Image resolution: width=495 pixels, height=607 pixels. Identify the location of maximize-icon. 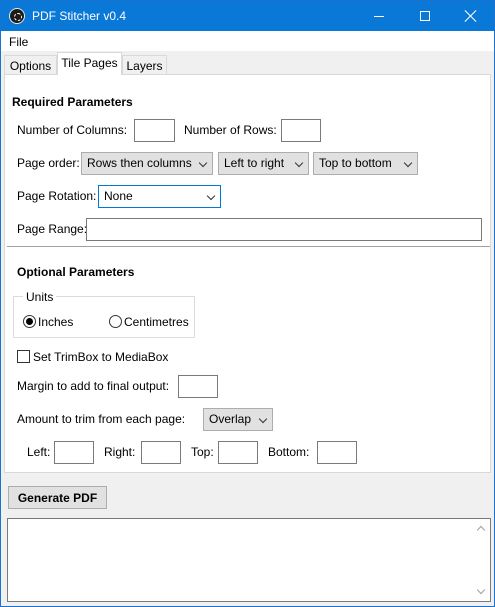
(425, 16).